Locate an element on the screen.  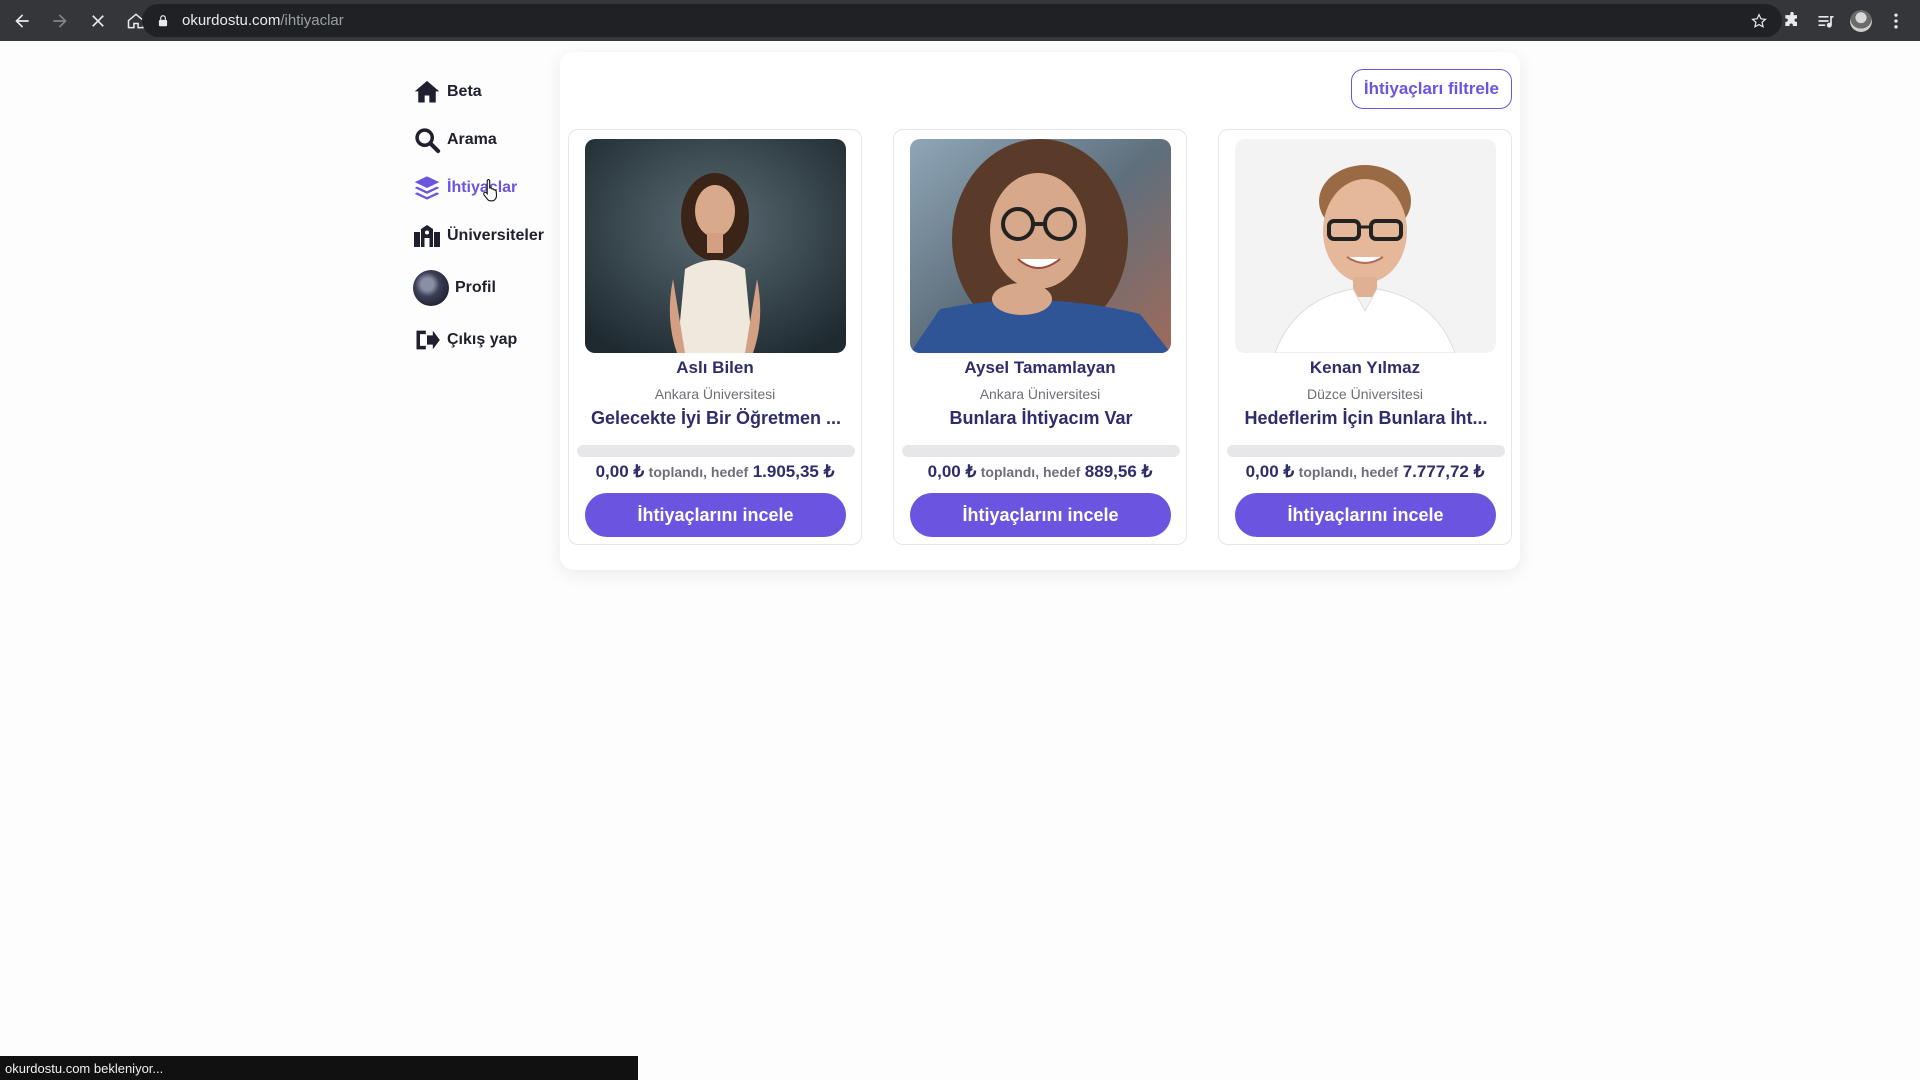
sidebar-item-universiteler: Üniversiteler is located at coordinates (488, 236).